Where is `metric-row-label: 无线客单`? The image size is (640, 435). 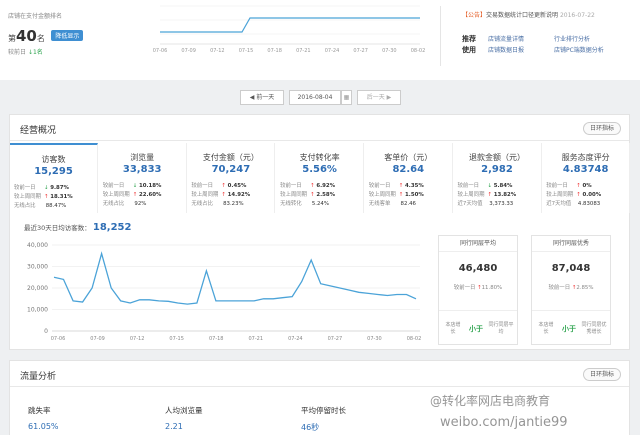
metric-row-label: 无线客单 is located at coordinates (379, 204).